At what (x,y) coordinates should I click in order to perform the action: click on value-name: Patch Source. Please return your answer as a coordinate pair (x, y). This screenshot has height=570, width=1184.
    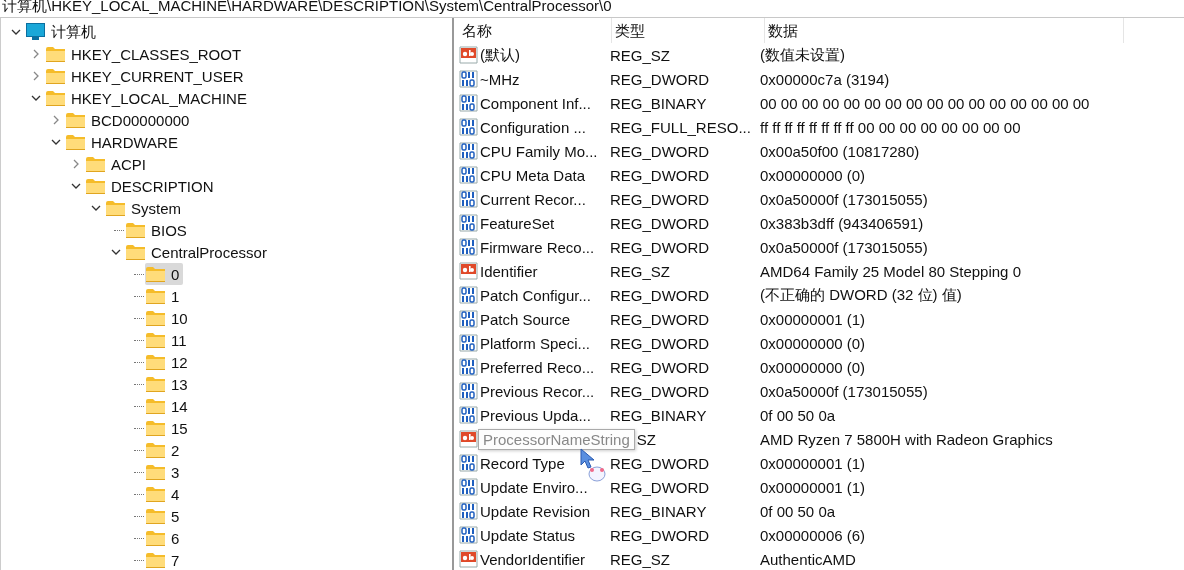
    Looking at the image, I should click on (544, 319).